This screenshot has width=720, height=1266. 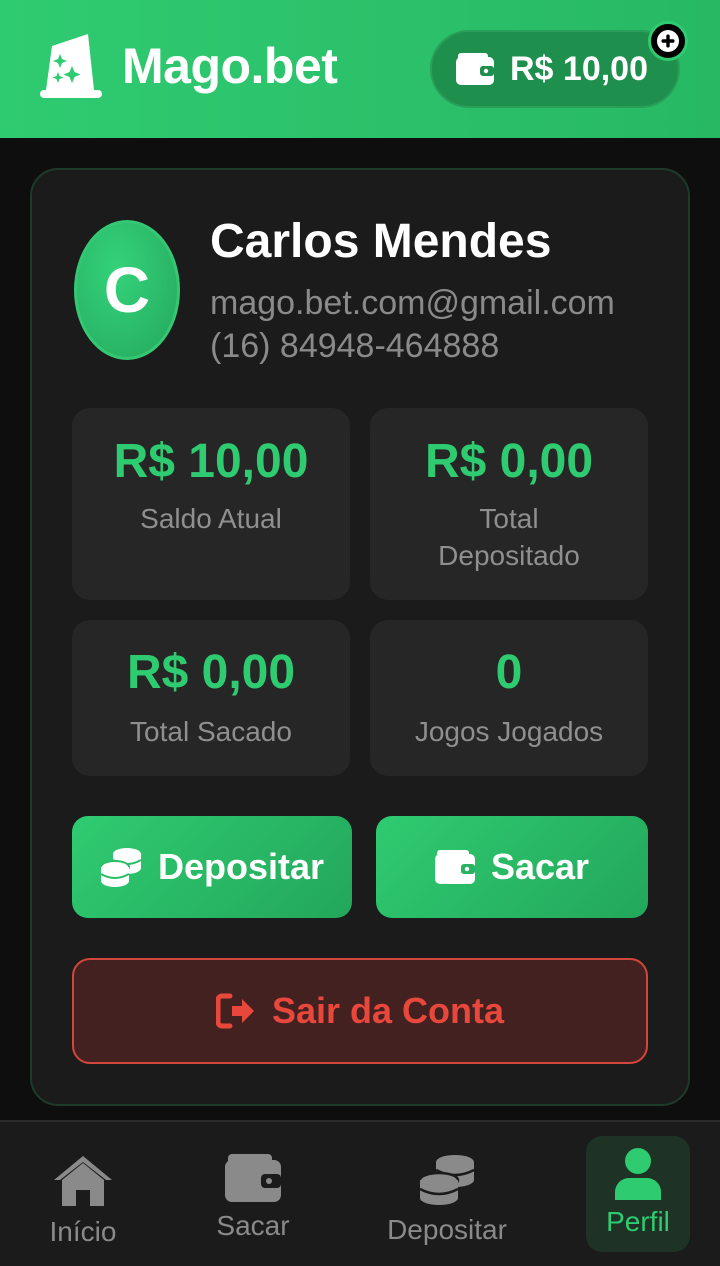 I want to click on nav-item-deposit: Depositar, so click(x=447, y=1194).